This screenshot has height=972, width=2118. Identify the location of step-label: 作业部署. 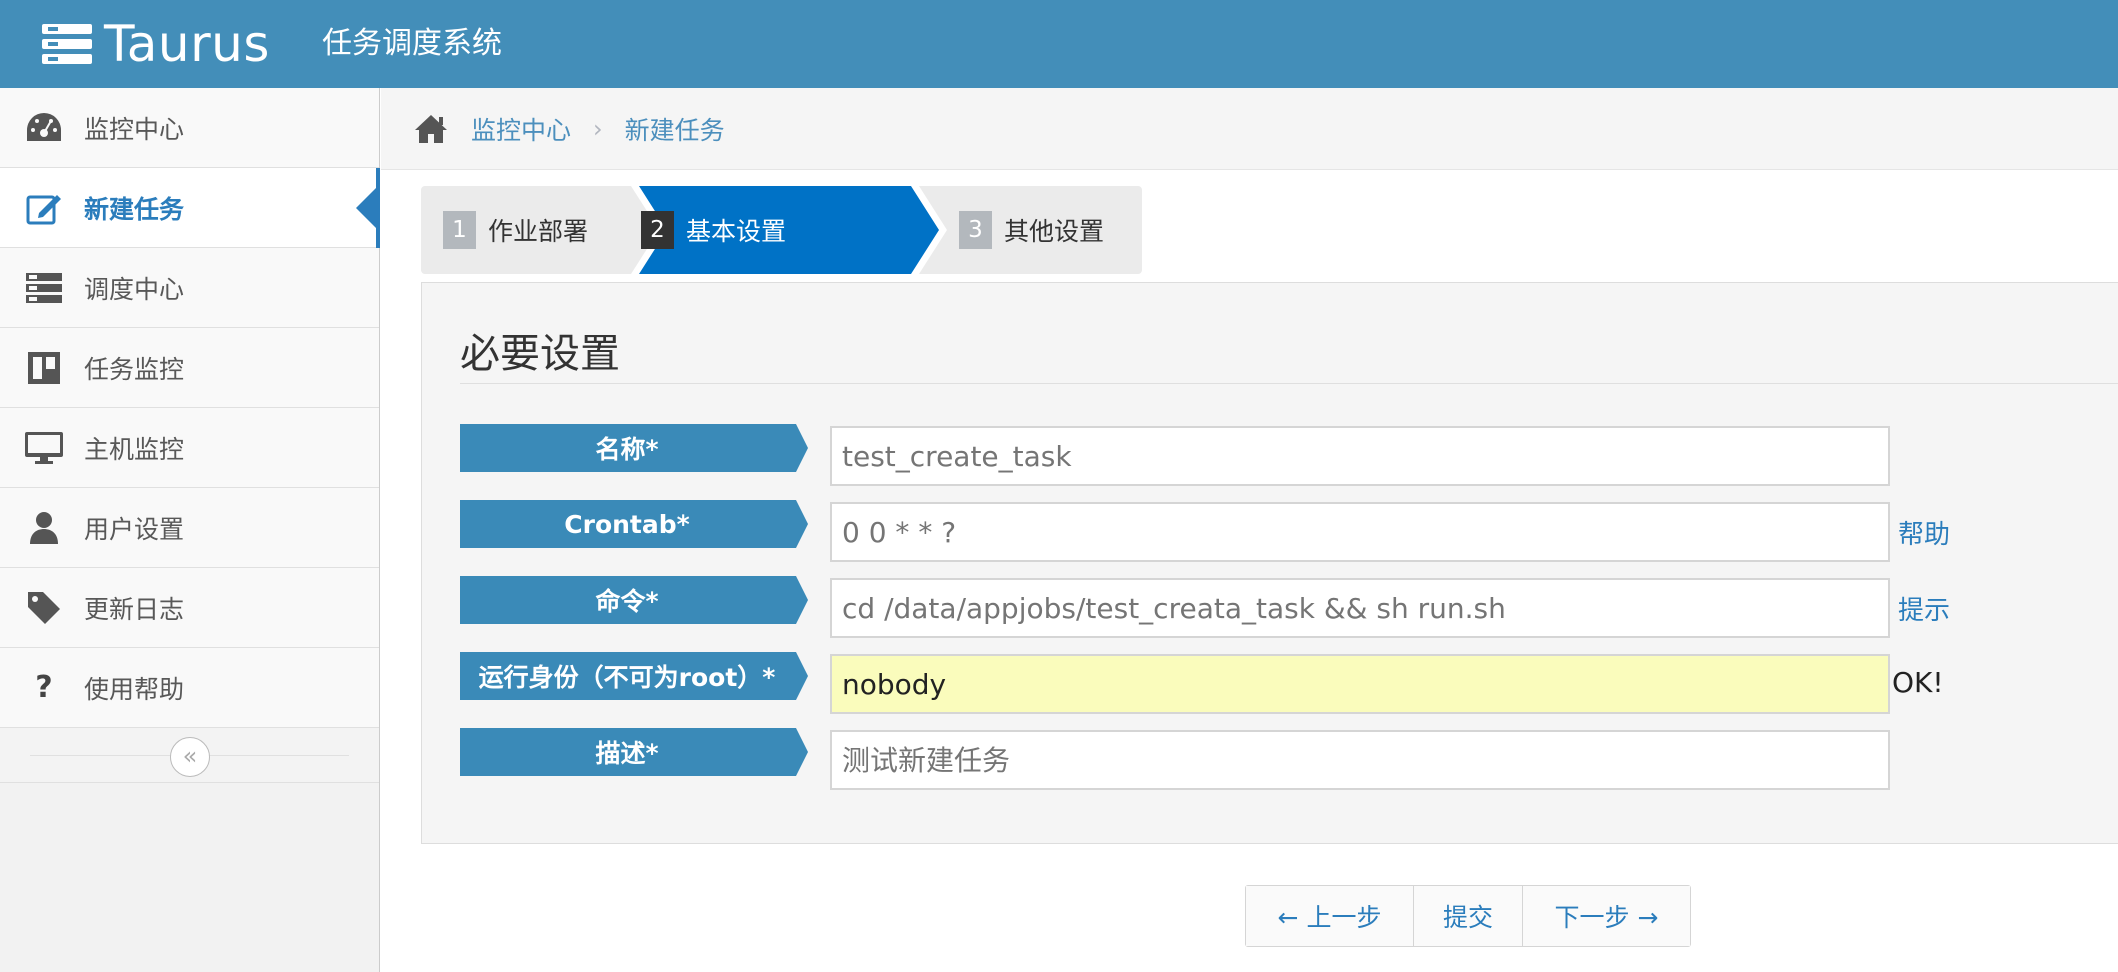
(538, 231).